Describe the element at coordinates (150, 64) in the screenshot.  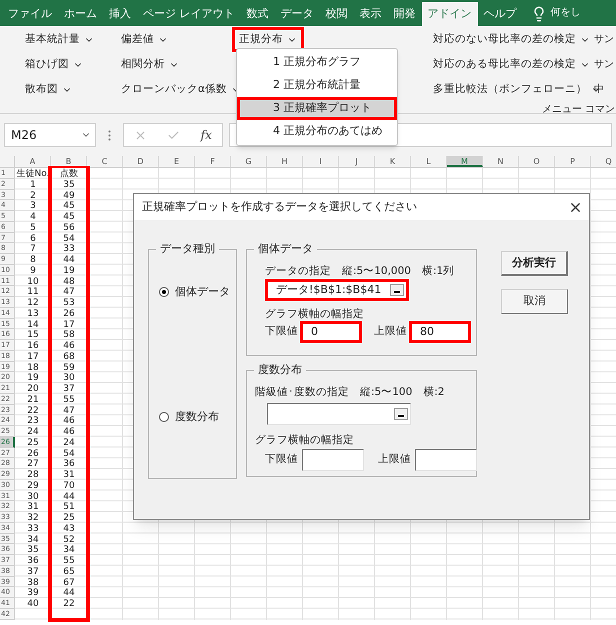
I see `ribbon-command: 相関分析` at that location.